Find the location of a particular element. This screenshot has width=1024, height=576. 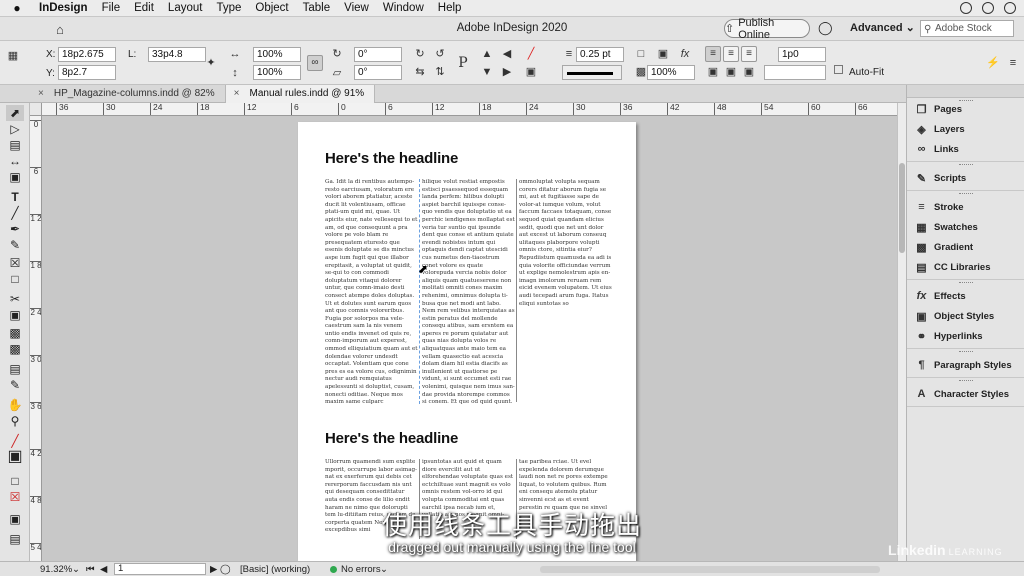

content-collector-icon: ▣ is located at coordinates (15, 177).